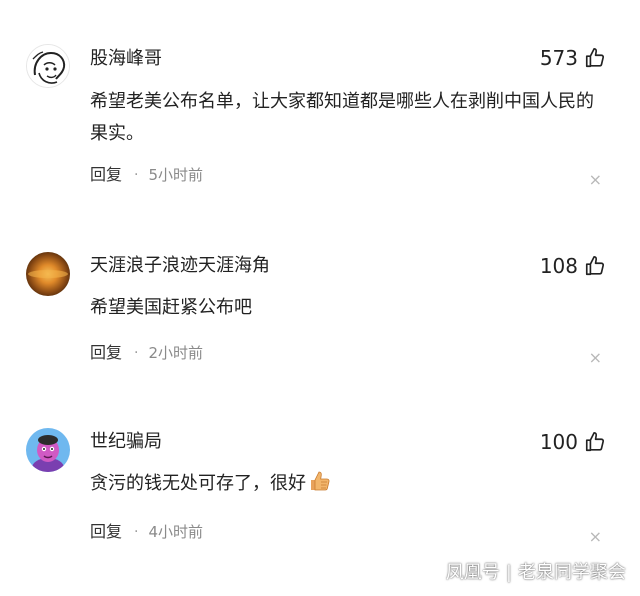 The image size is (640, 596). Describe the element at coordinates (176, 532) in the screenshot. I see `comment-time: 4小时前` at that location.